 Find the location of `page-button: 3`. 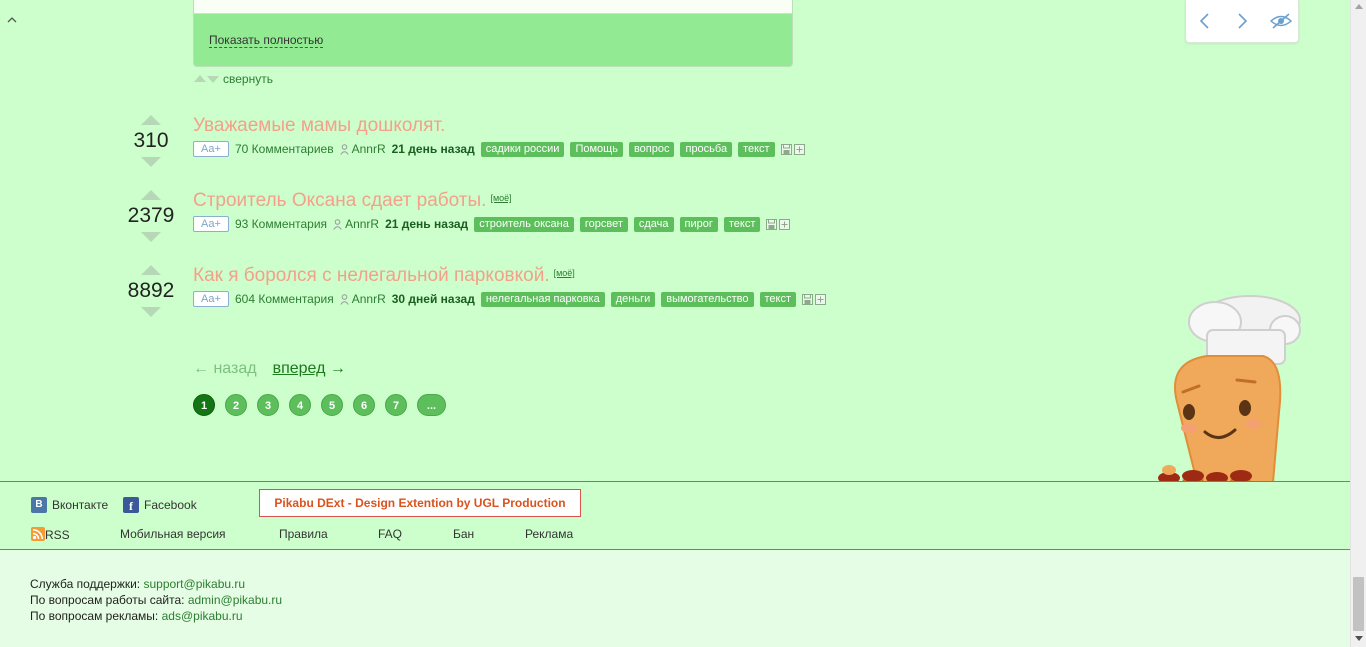

page-button: 3 is located at coordinates (268, 405).